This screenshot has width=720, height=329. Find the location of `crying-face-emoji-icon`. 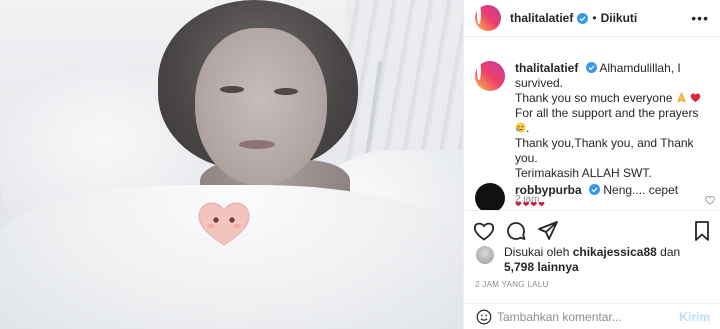

crying-face-emoji-icon is located at coordinates (520, 127).